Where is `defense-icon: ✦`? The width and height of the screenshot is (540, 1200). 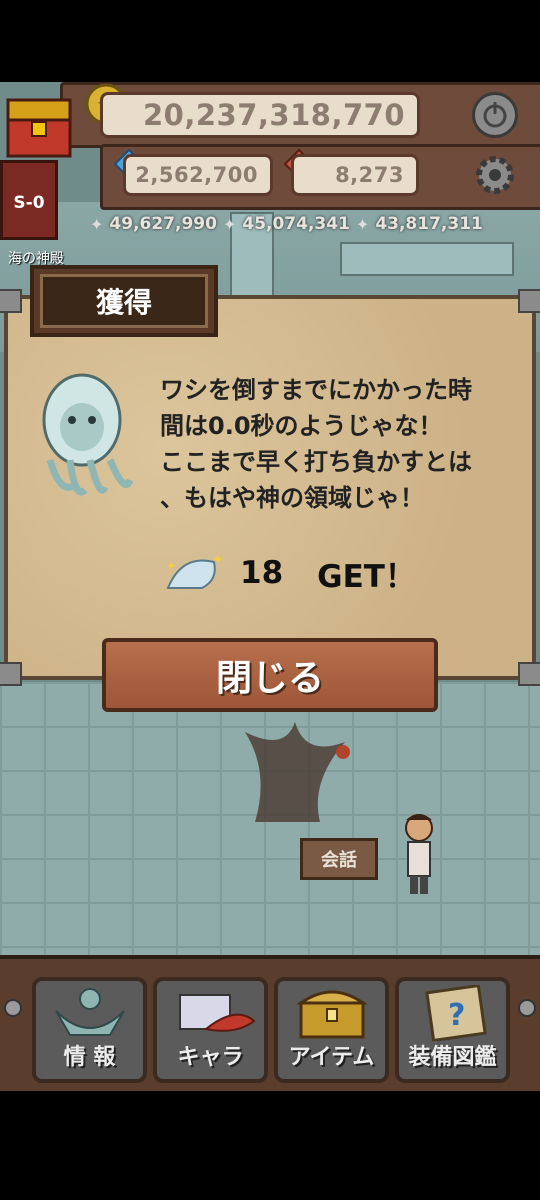 defense-icon: ✦ is located at coordinates (229, 224).